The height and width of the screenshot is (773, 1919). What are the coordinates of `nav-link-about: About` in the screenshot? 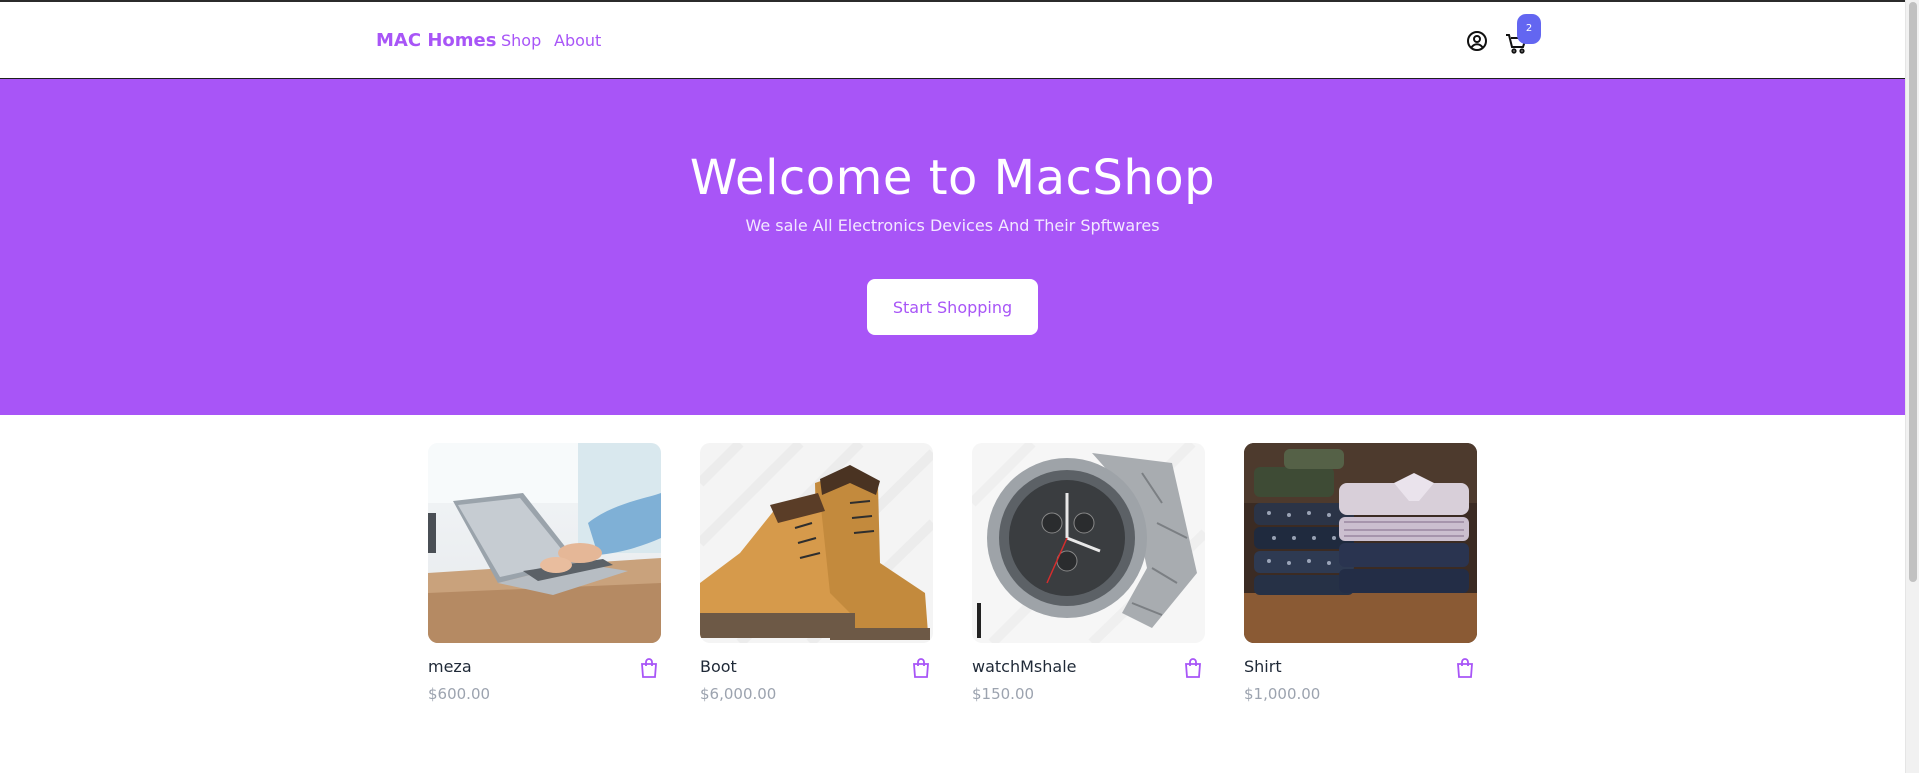 It's located at (577, 40).